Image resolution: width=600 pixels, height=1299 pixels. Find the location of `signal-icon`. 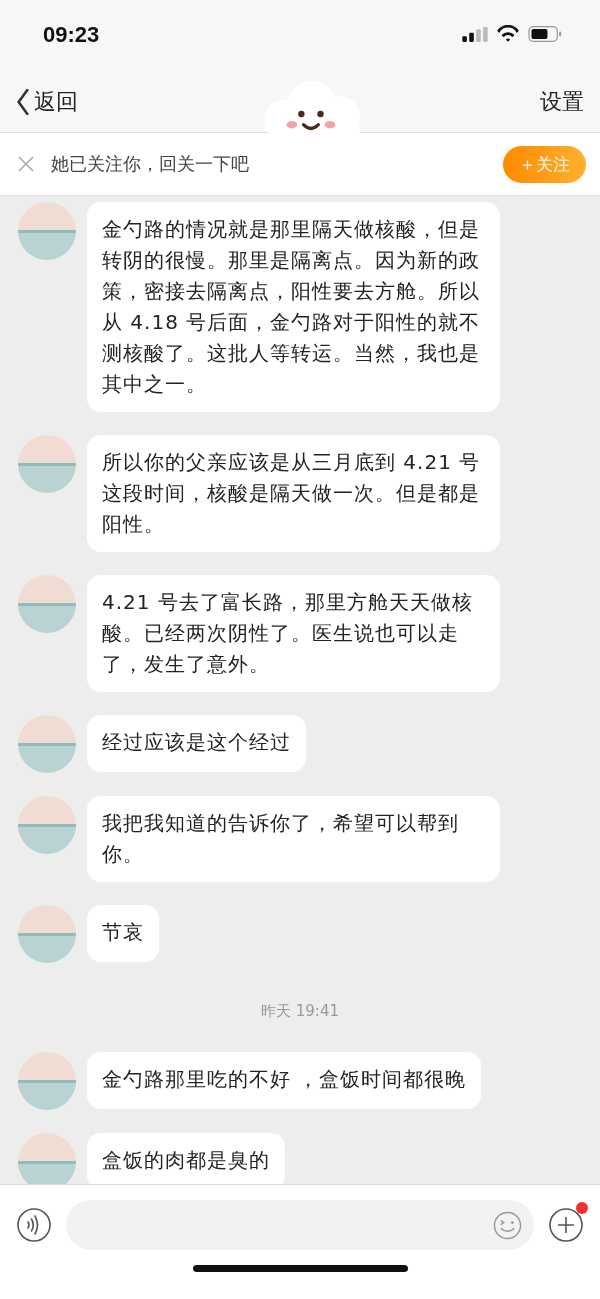

signal-icon is located at coordinates (475, 34).